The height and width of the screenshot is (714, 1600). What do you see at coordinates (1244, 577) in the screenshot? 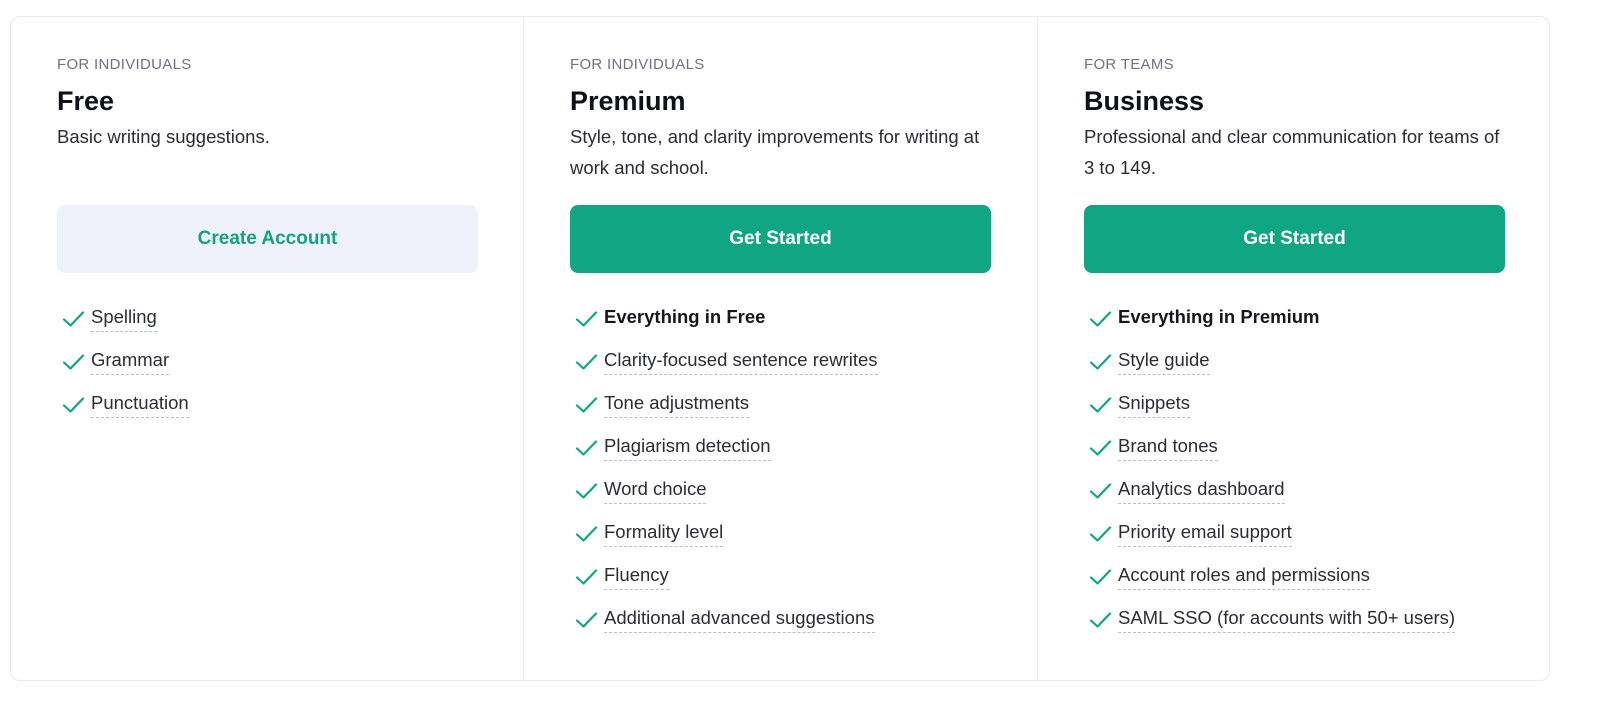
I see `feature-label: Account roles and permissions` at bounding box center [1244, 577].